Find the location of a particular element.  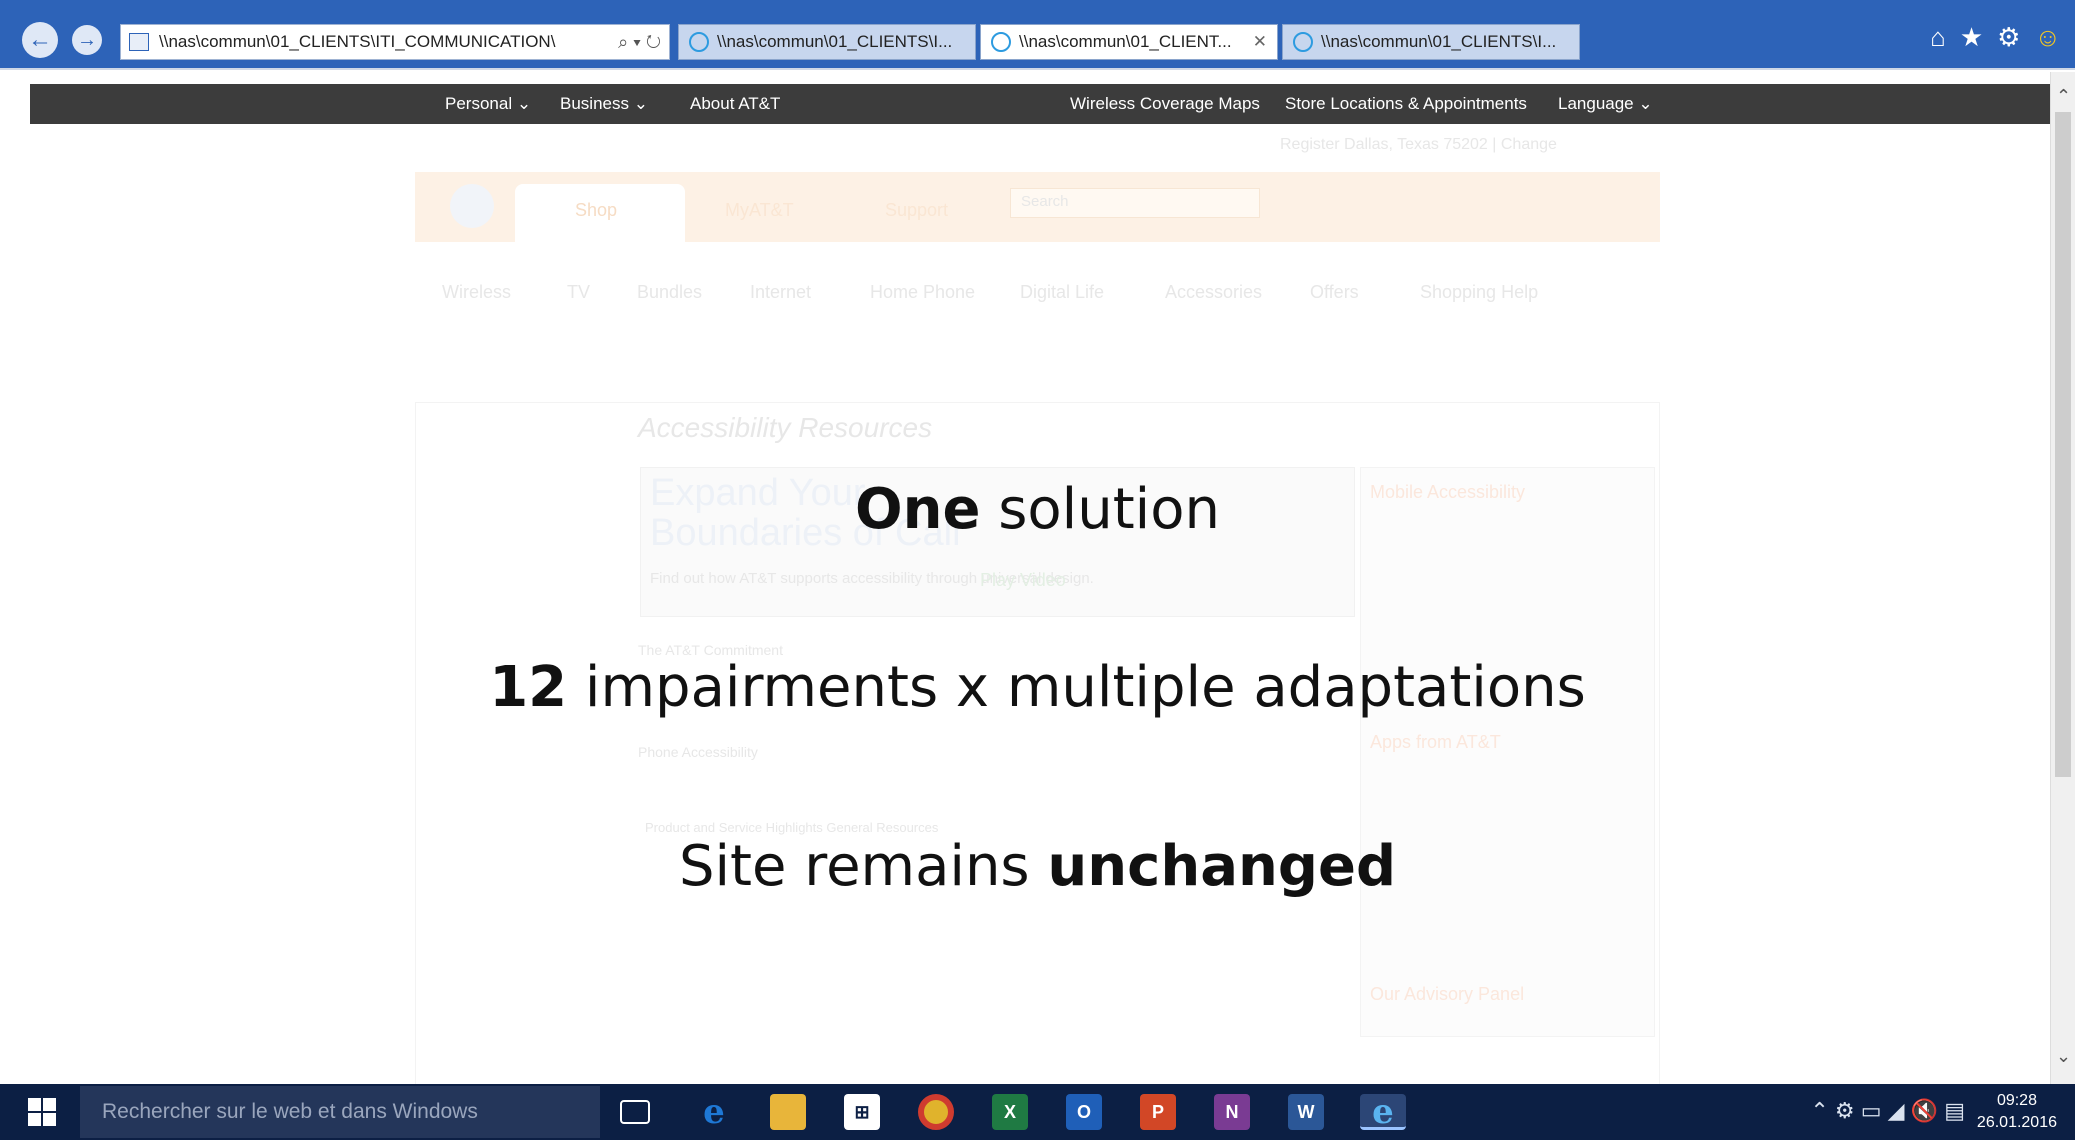

att-globe-logo-icon is located at coordinates (472, 206).